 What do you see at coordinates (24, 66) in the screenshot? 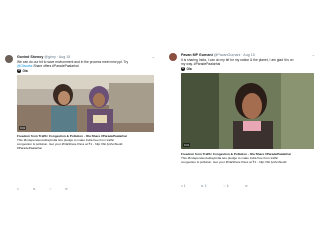
I see `mention-link: @Olacabs` at bounding box center [24, 66].